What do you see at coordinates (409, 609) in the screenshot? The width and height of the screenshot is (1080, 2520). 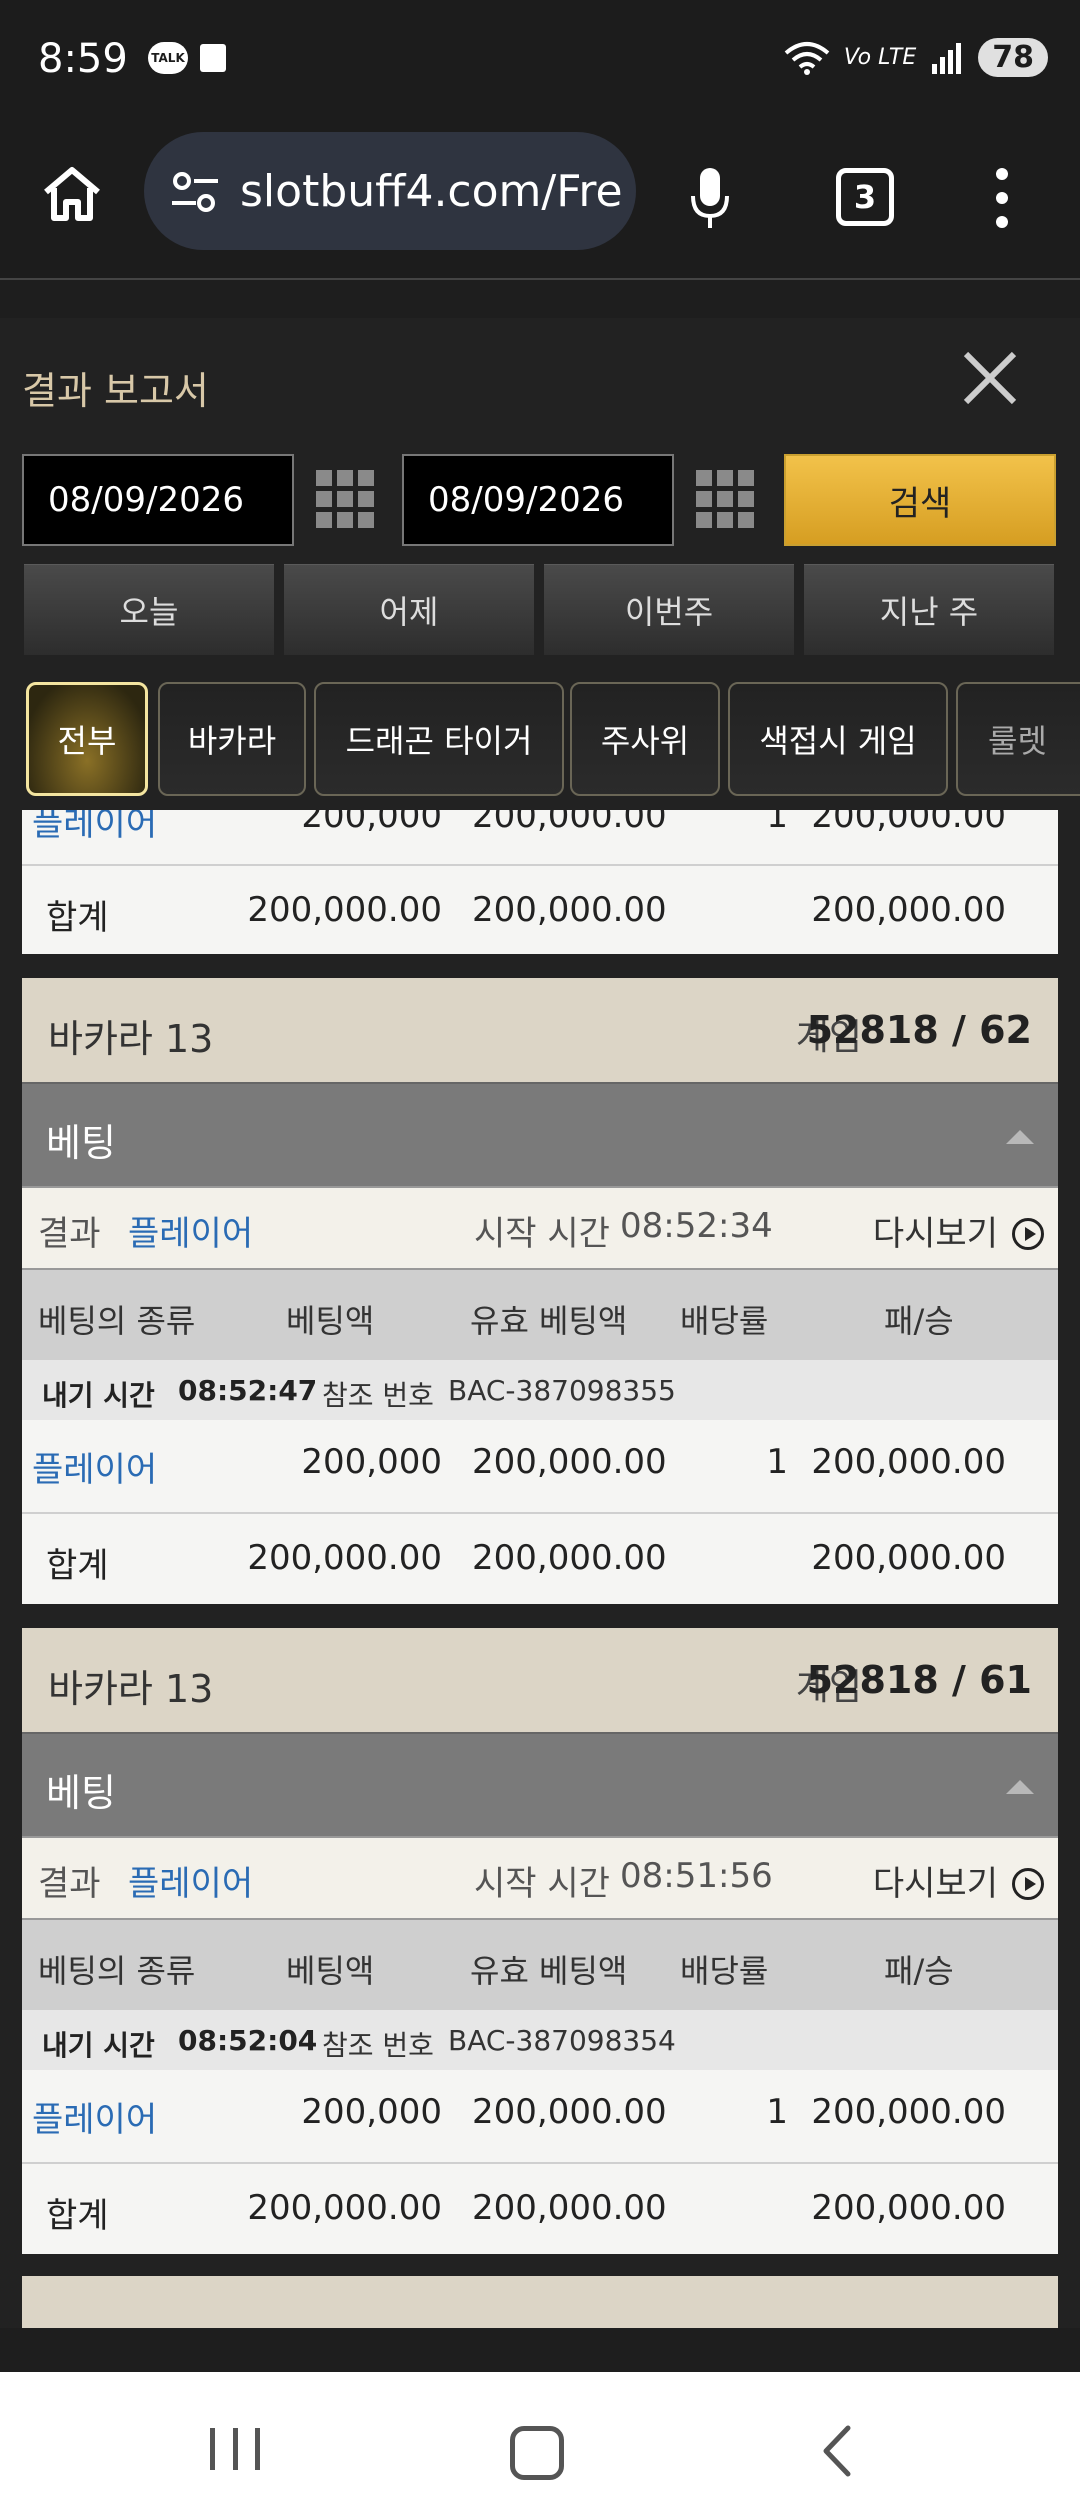 I see `range-yesterday-button: 어제` at bounding box center [409, 609].